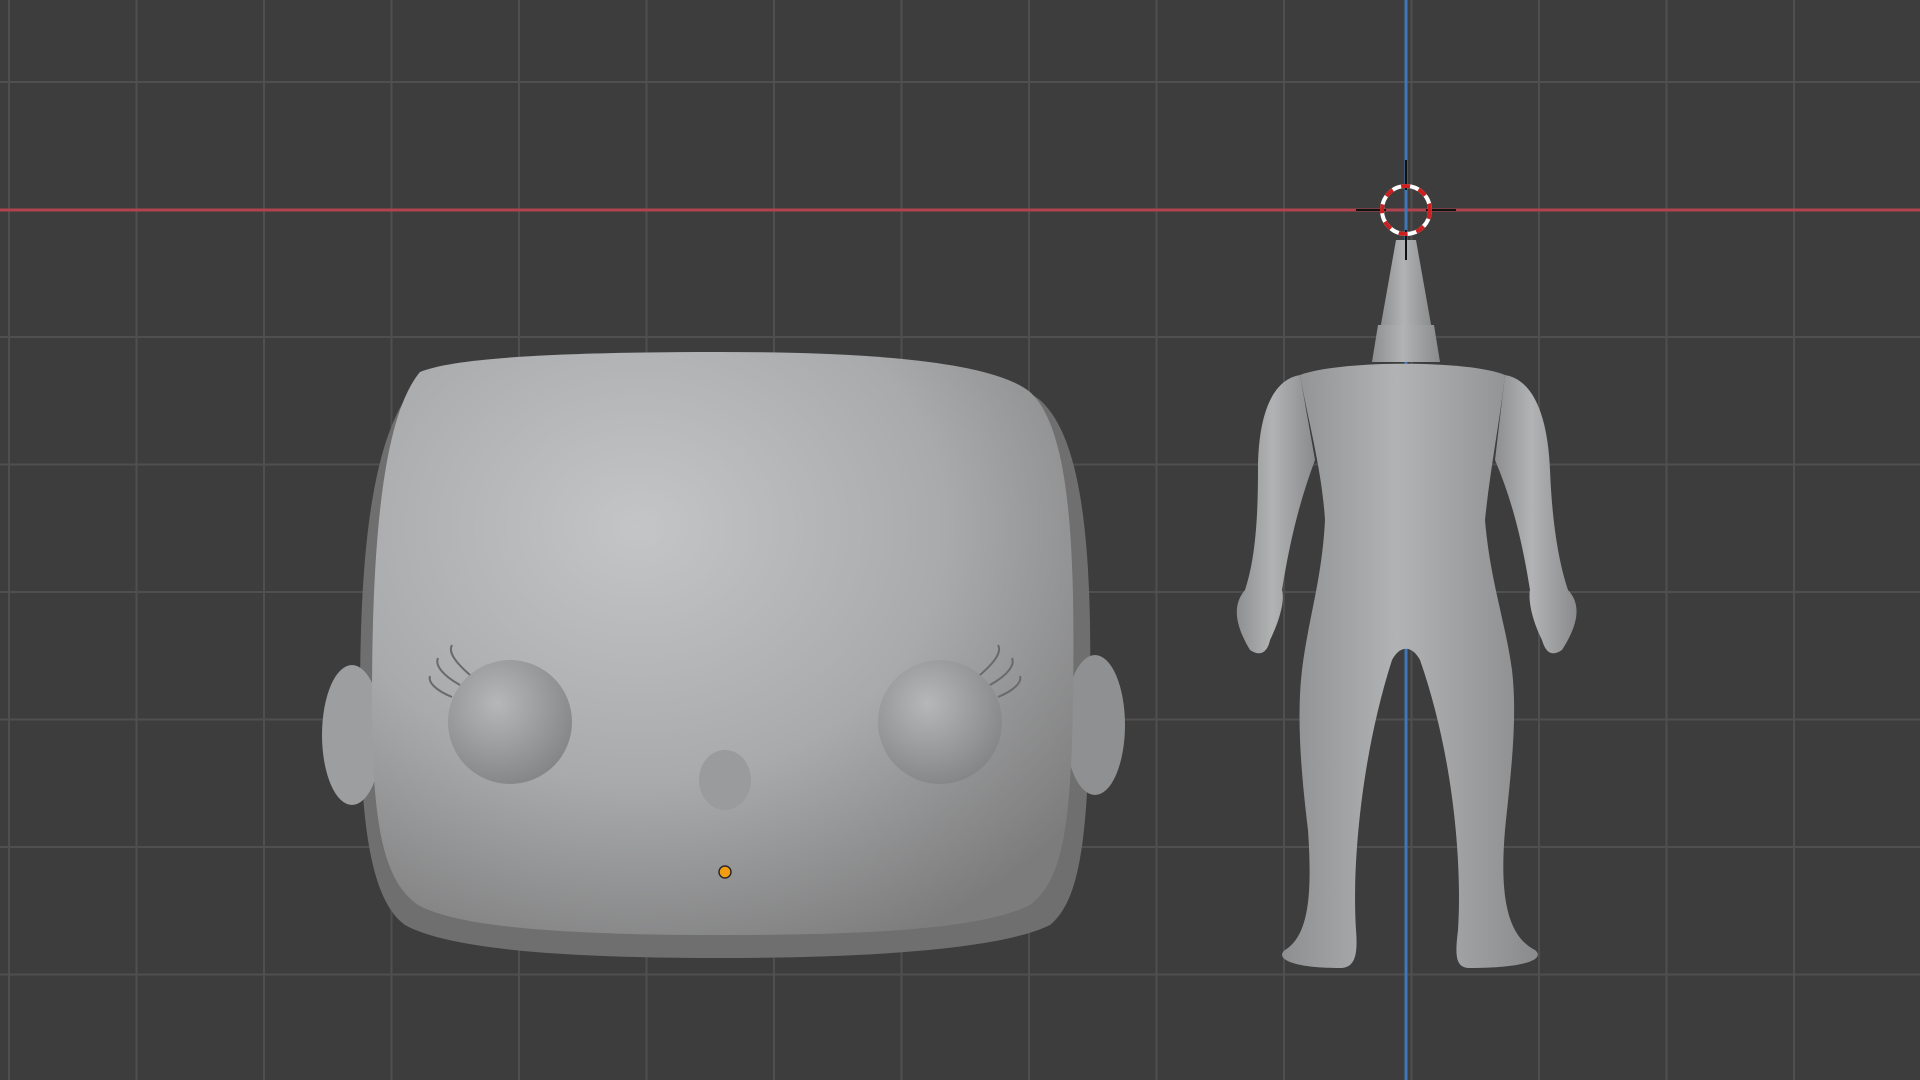 The height and width of the screenshot is (1080, 1920). Describe the element at coordinates (940, 722) in the screenshot. I see `right-eye` at that location.